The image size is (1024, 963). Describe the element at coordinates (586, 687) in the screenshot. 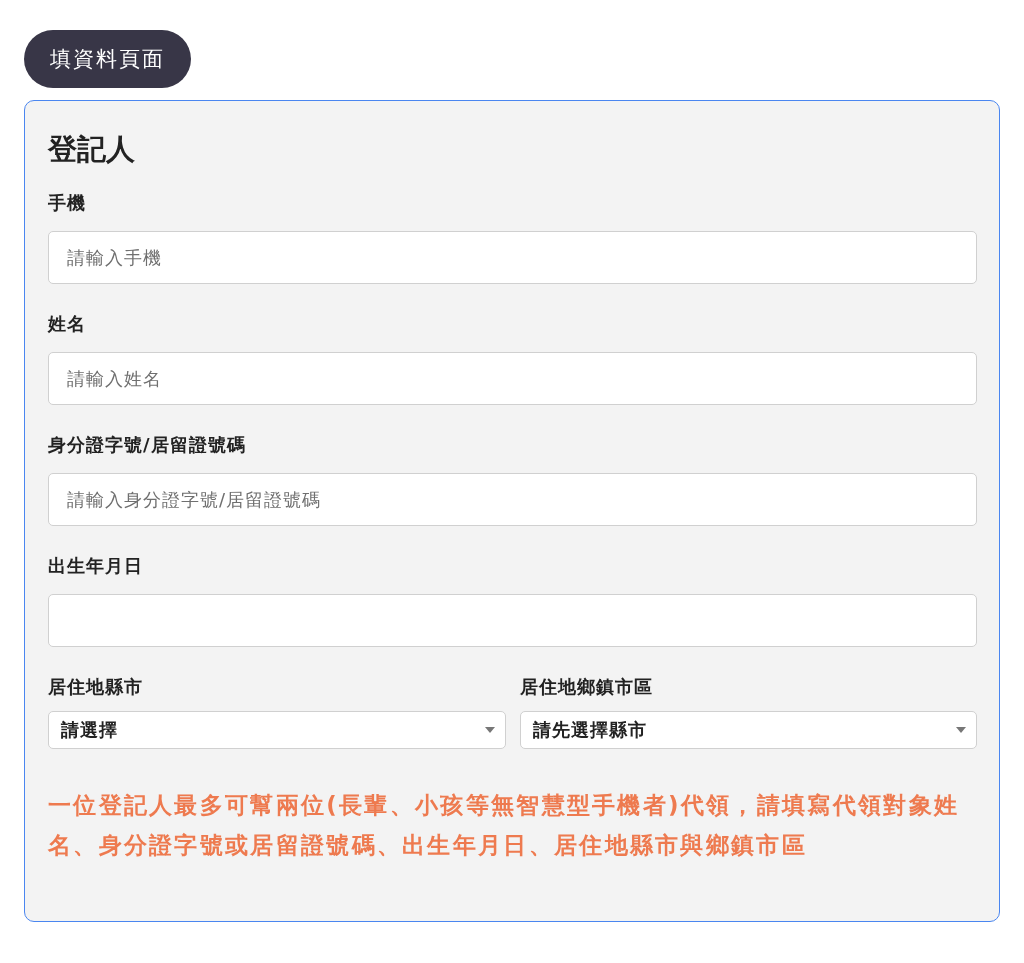

I see `field-label: 居住地鄉鎮市區` at that location.